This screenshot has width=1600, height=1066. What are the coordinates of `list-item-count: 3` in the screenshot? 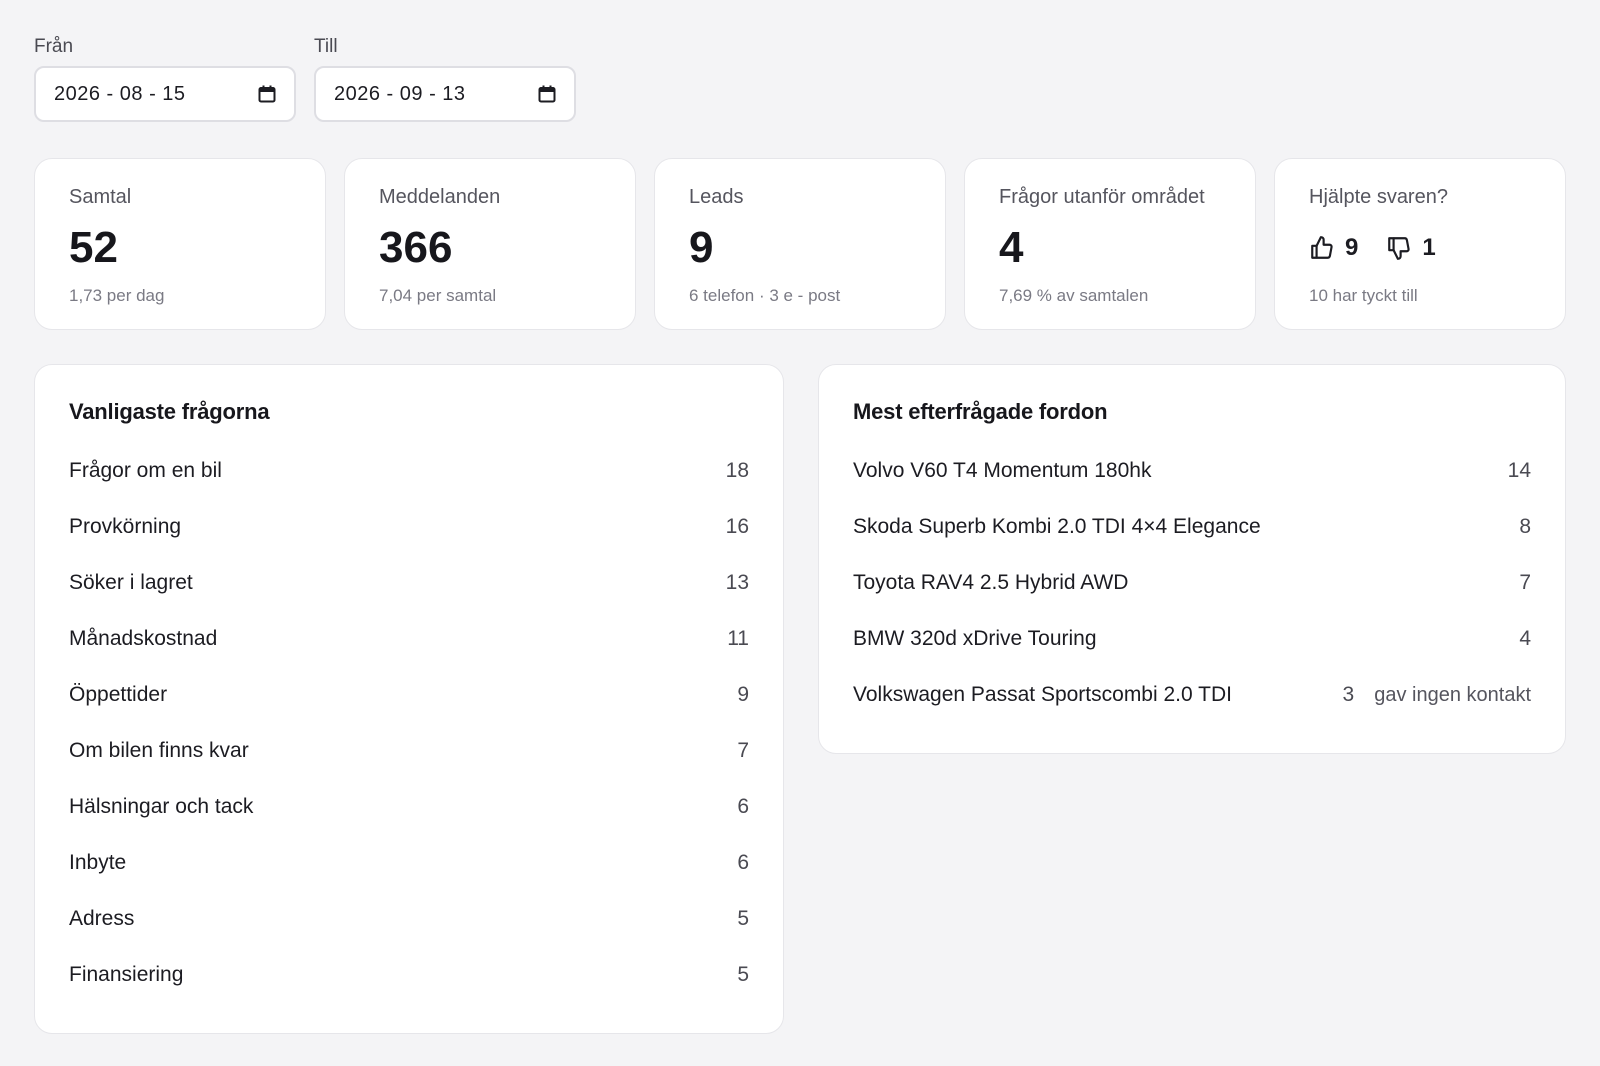 It's located at (1348, 694).